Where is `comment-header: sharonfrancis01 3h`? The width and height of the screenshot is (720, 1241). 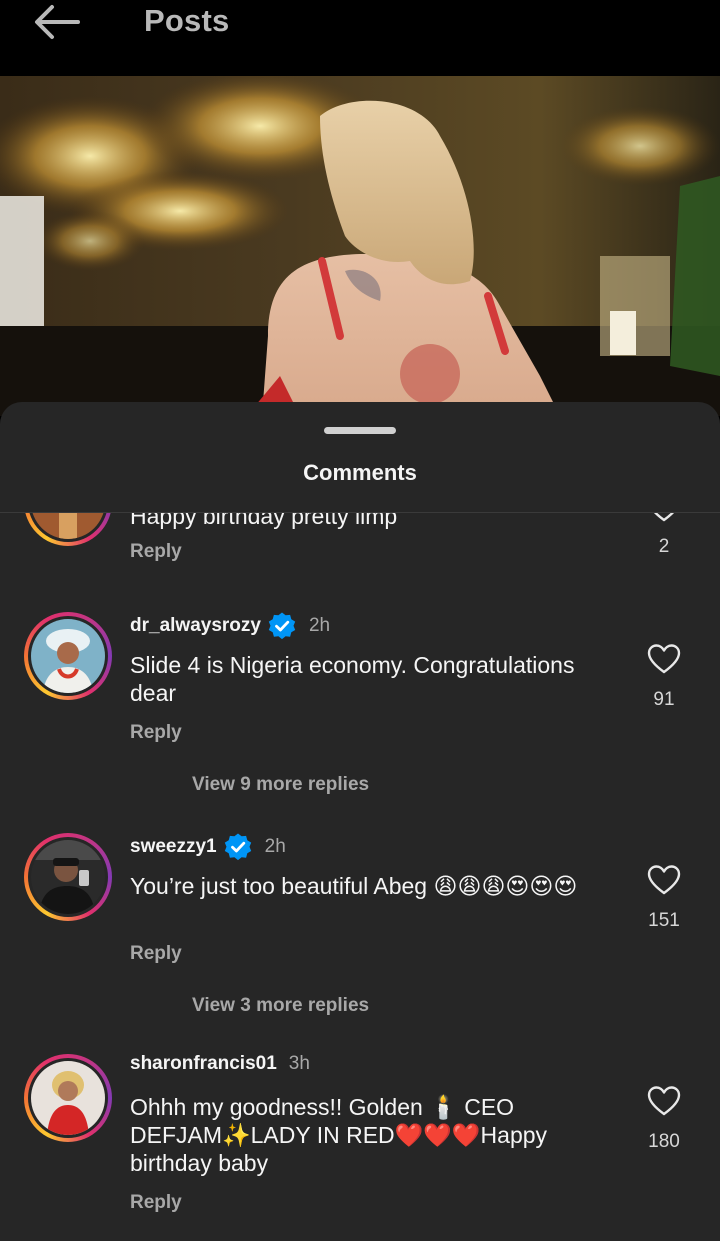 comment-header: sharonfrancis01 3h is located at coordinates (220, 1064).